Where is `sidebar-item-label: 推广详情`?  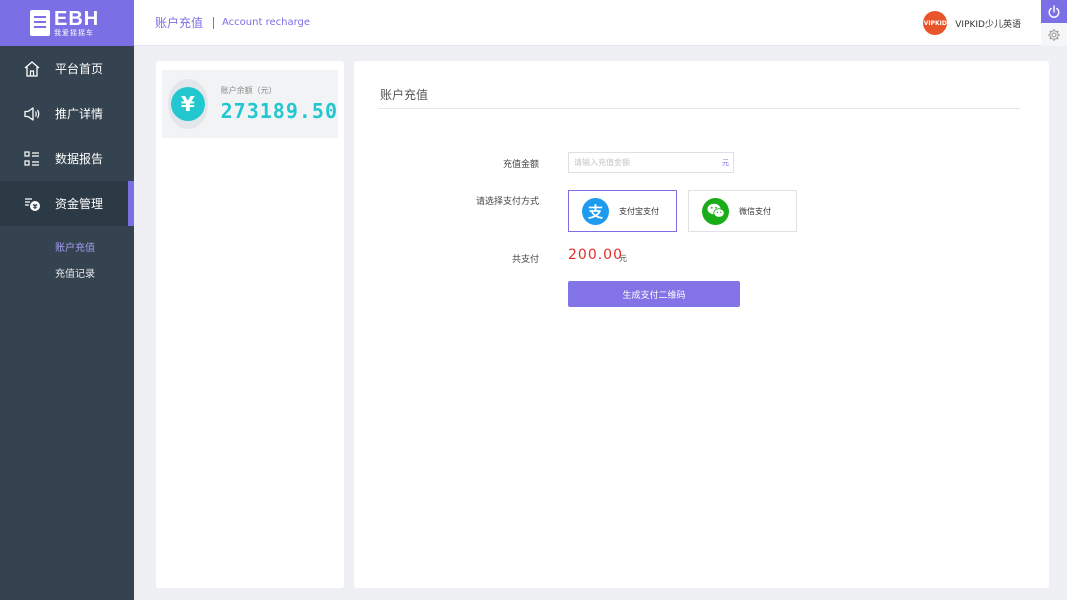
sidebar-item-label: 推广详情 is located at coordinates (79, 114).